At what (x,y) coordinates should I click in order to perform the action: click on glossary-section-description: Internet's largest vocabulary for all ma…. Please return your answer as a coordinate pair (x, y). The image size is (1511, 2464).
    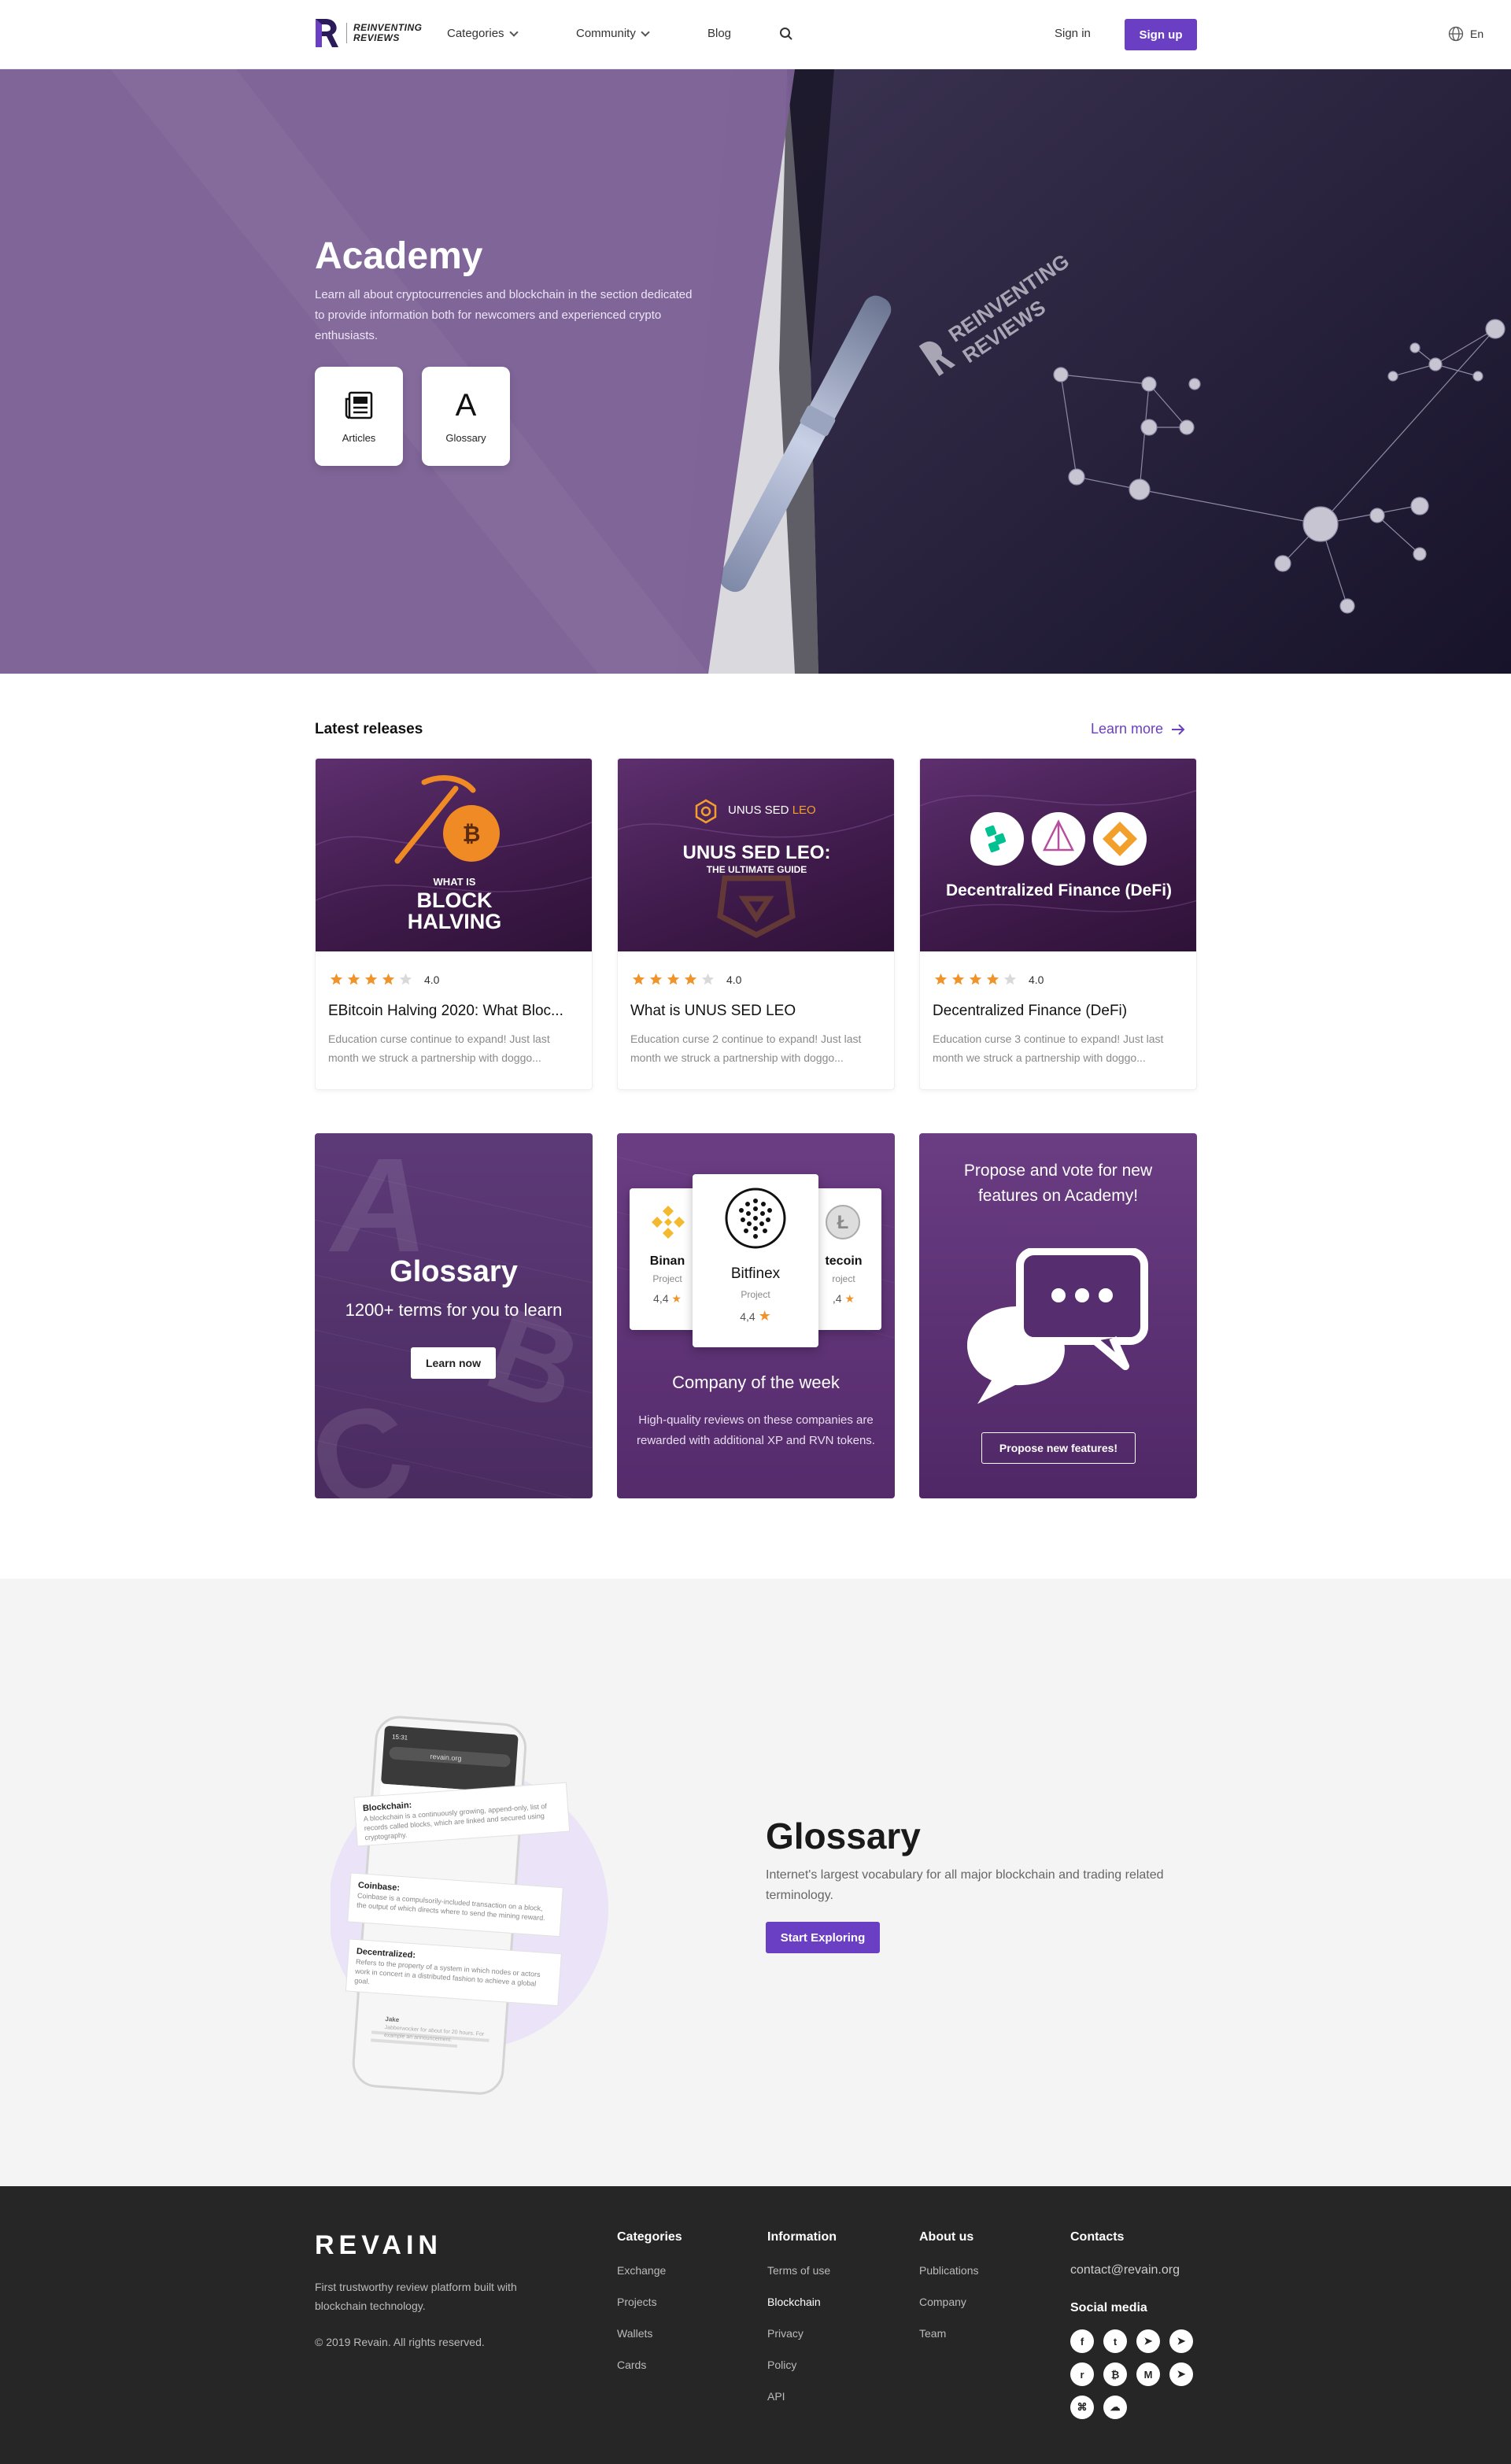
    Looking at the image, I should click on (965, 1885).